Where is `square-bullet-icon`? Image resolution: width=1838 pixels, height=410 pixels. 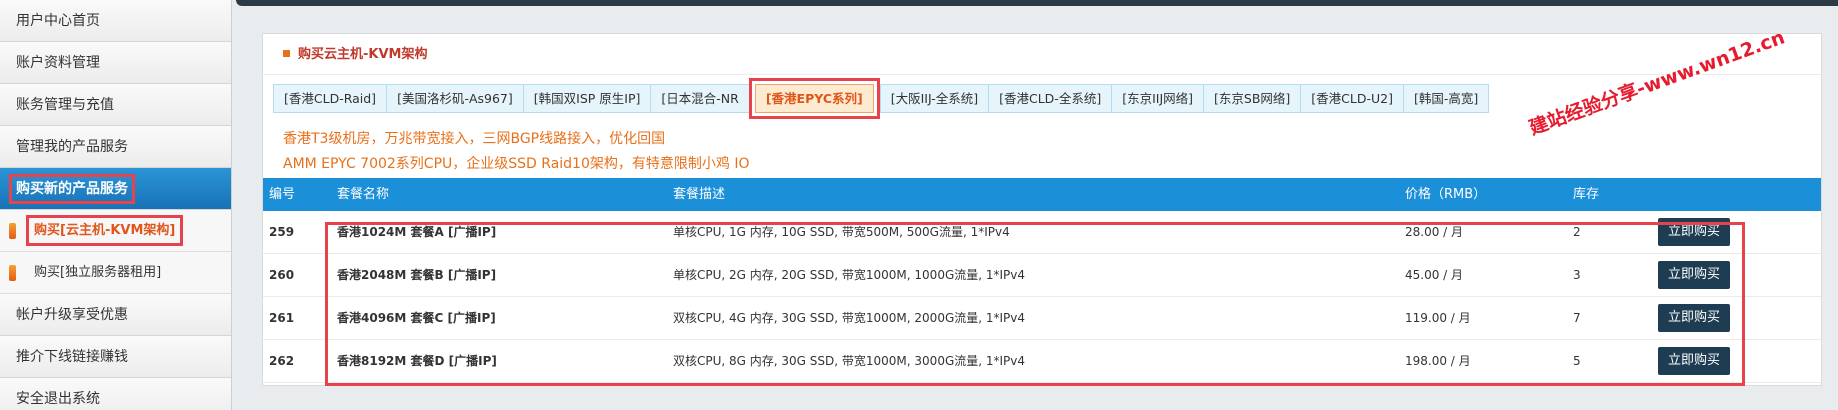 square-bullet-icon is located at coordinates (286, 53).